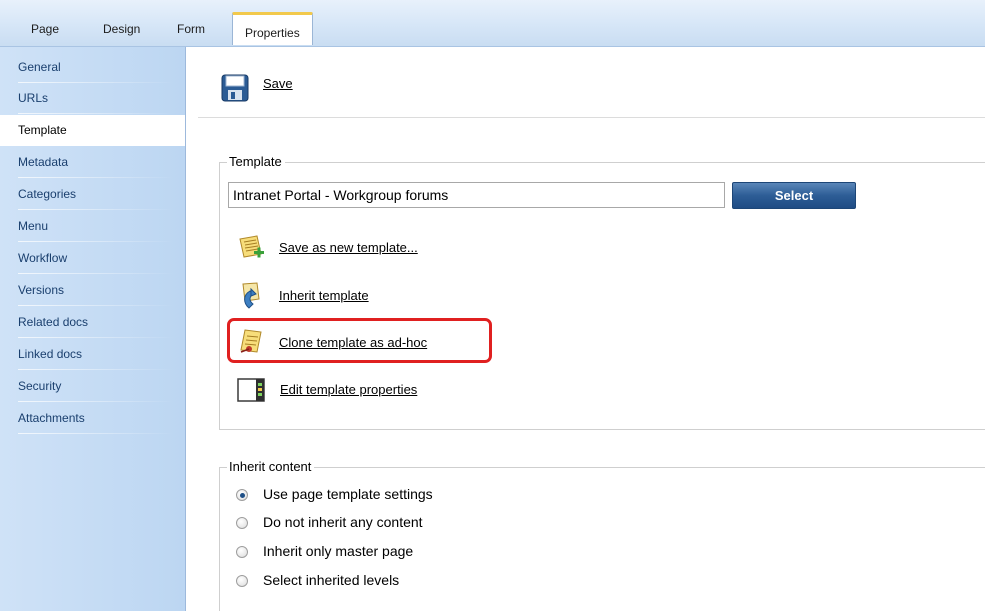 This screenshot has width=985, height=611. Describe the element at coordinates (272, 28) in the screenshot. I see `tab-properties: Properties` at that location.